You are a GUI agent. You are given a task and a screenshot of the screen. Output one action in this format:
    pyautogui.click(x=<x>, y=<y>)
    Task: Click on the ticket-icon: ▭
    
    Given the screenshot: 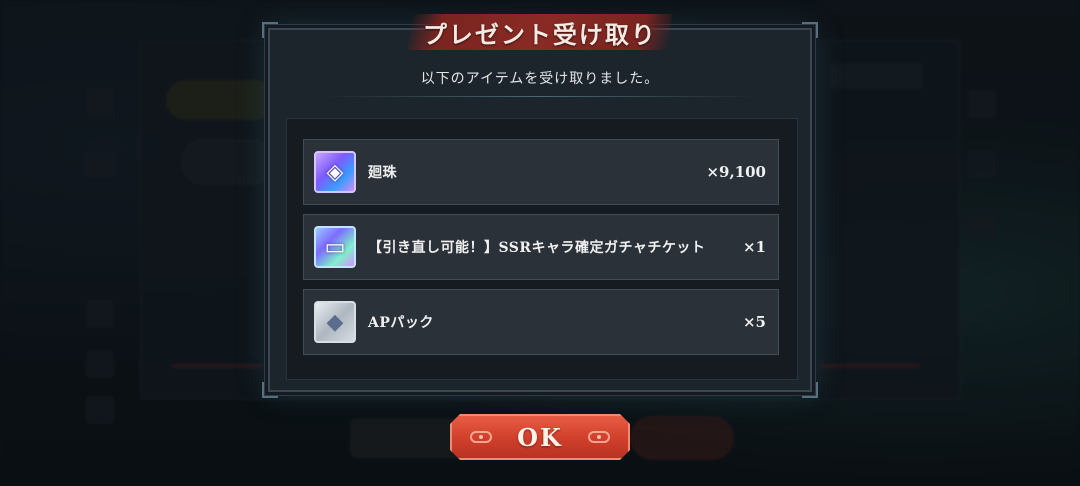 What is the action you would take?
    pyautogui.click(x=335, y=247)
    